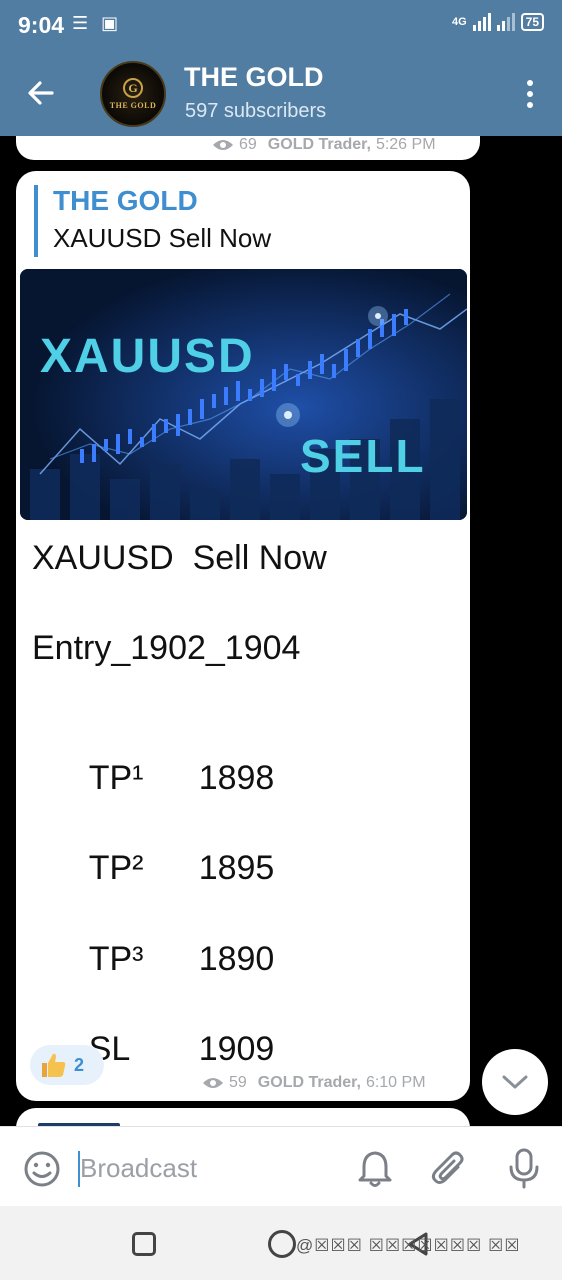  I want to click on message-input-bar, so click(281, 1166).